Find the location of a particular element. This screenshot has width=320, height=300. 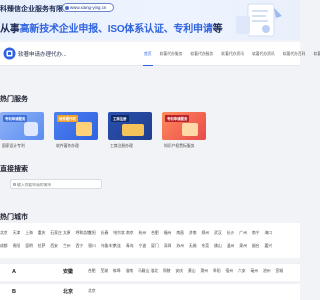

alpha-city-link: 黄山 is located at coordinates (194, 271).